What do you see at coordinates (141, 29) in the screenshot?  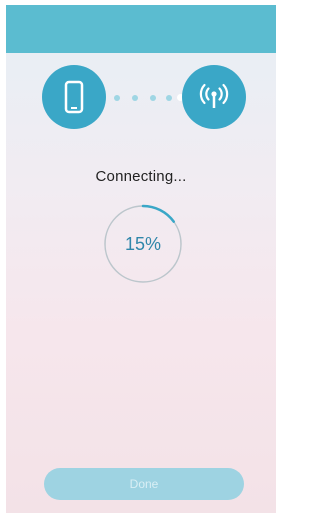 I see `header-bar` at bounding box center [141, 29].